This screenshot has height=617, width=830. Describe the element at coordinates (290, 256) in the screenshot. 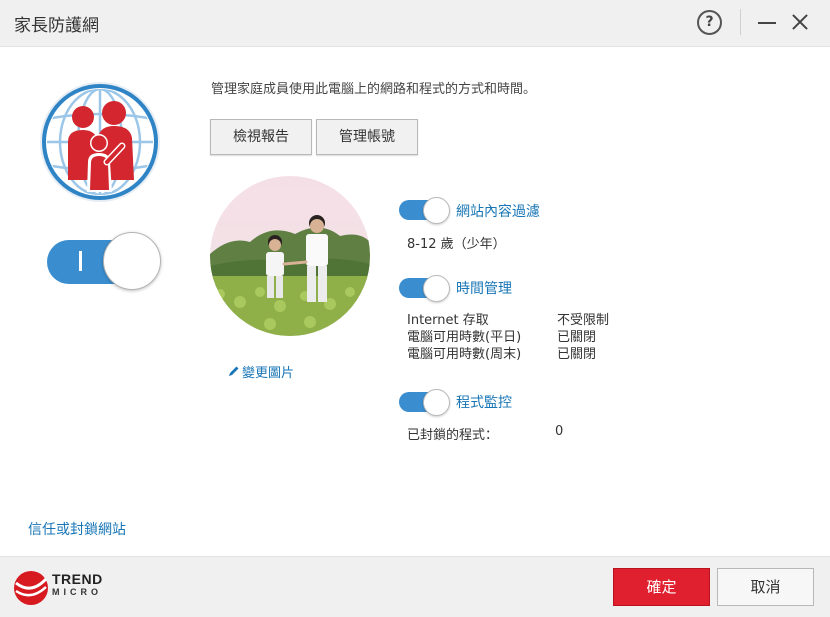

I see `profile-photo` at that location.